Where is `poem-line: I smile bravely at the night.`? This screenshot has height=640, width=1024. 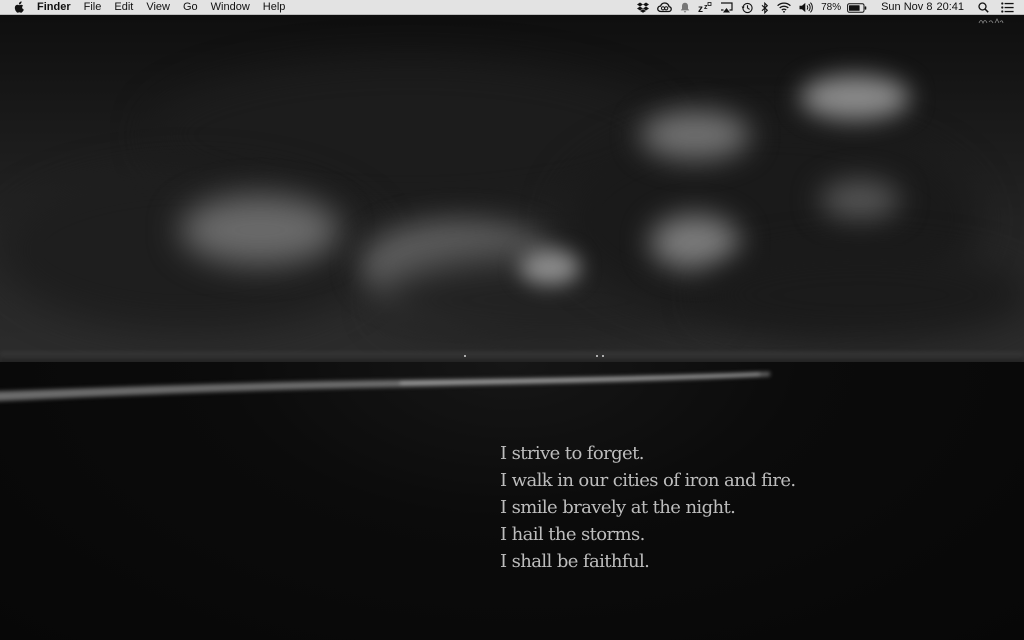
poem-line: I smile bravely at the night. is located at coordinates (618, 507).